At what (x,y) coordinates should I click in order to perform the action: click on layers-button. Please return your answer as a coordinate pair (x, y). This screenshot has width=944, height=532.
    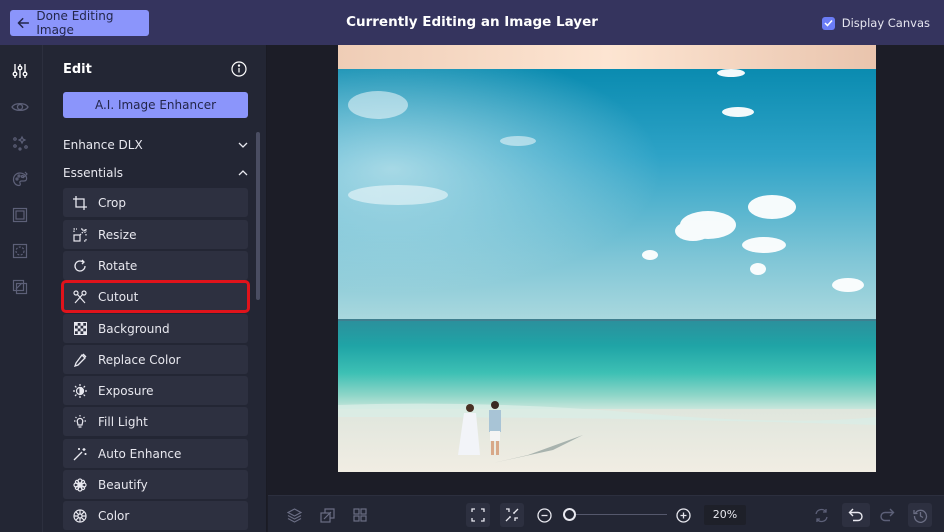
    Looking at the image, I should click on (294, 515).